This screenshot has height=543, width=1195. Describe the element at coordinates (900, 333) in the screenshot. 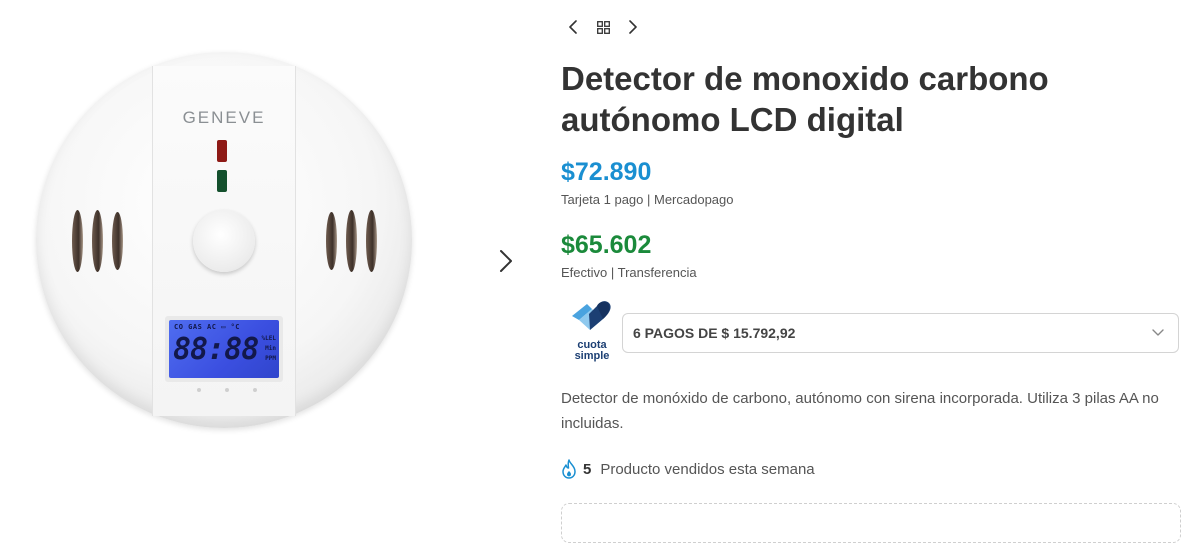

I see `installments-select: 6 PAGOS DE $ 15.792,92` at that location.